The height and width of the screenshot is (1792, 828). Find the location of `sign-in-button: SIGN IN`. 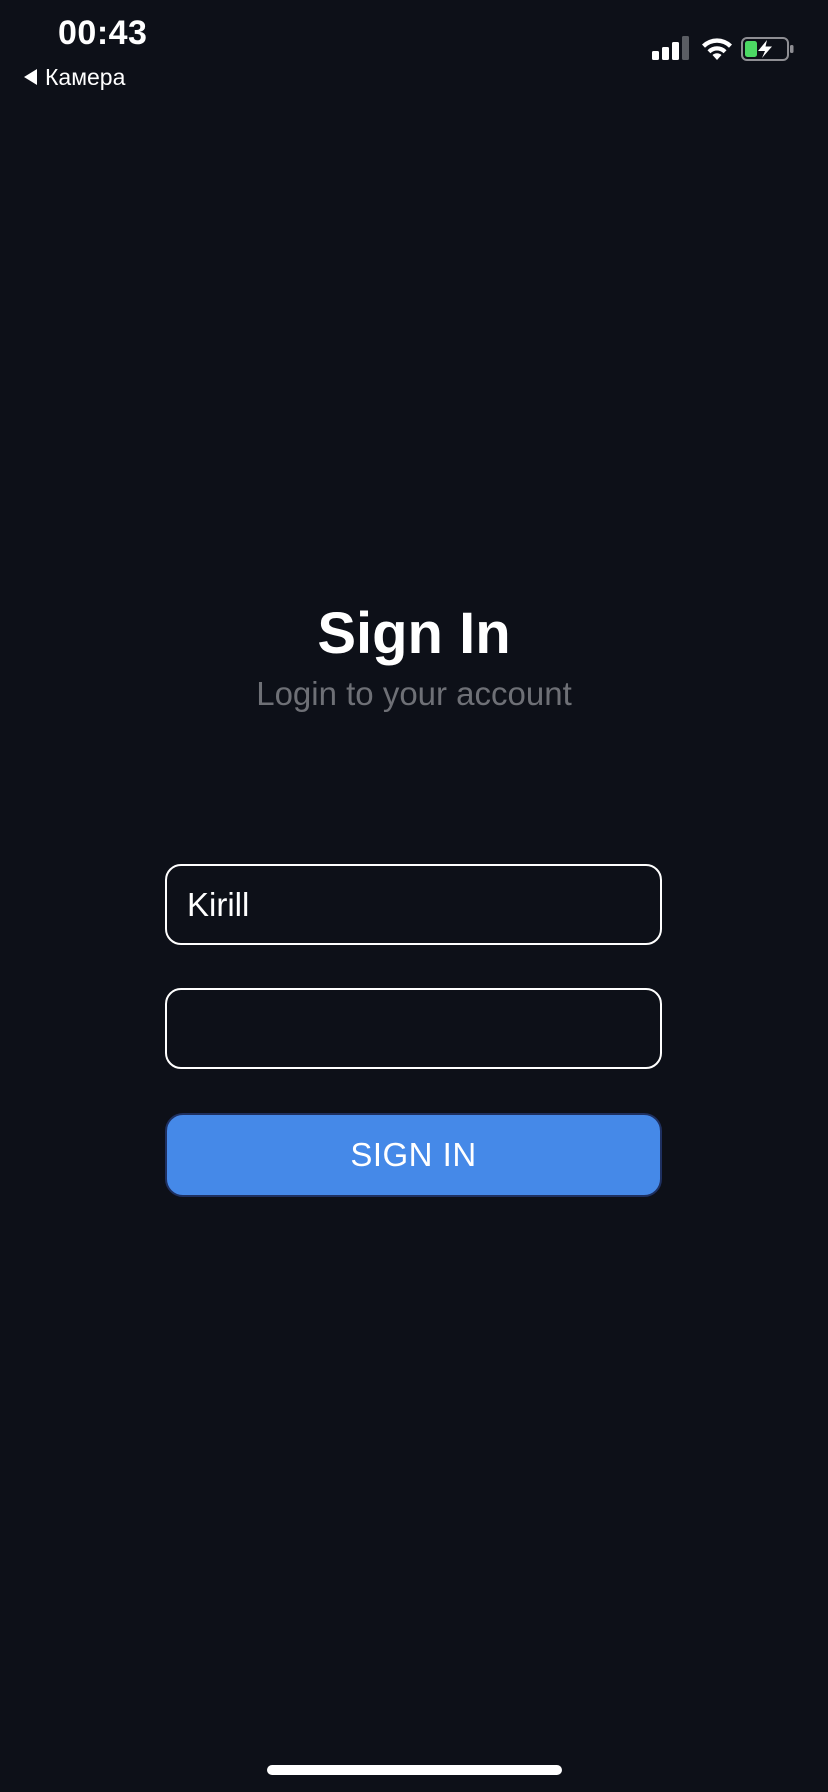

sign-in-button: SIGN IN is located at coordinates (413, 1155).